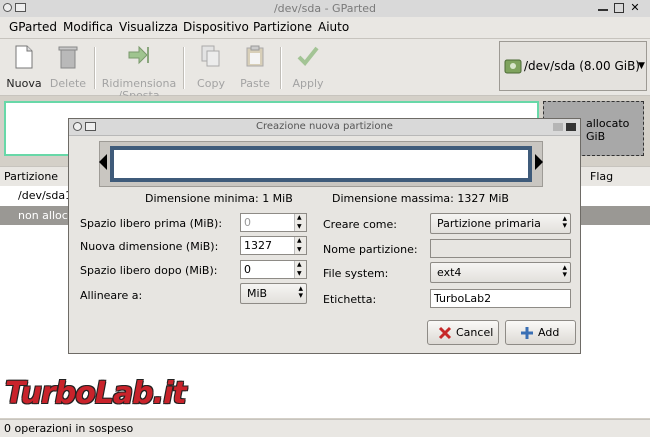 The height and width of the screenshot is (437, 650). I want to click on device-label: /dev/sda (8.00 GiB), so click(582, 66).